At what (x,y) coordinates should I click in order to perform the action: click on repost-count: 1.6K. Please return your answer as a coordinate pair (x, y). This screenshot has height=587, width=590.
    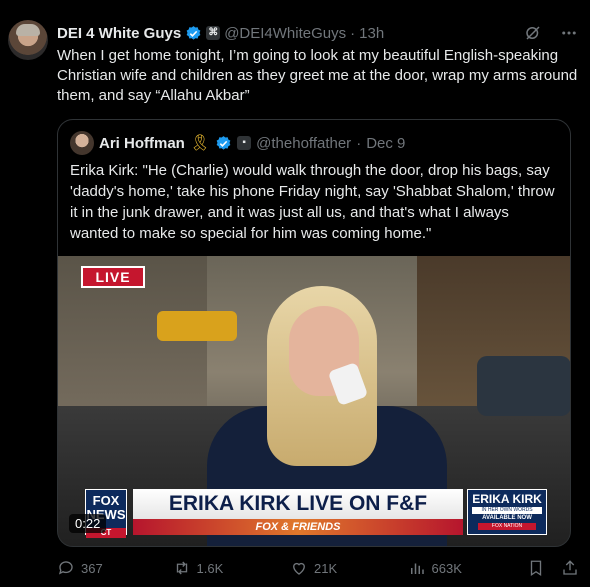
    Looking at the image, I should click on (210, 568).